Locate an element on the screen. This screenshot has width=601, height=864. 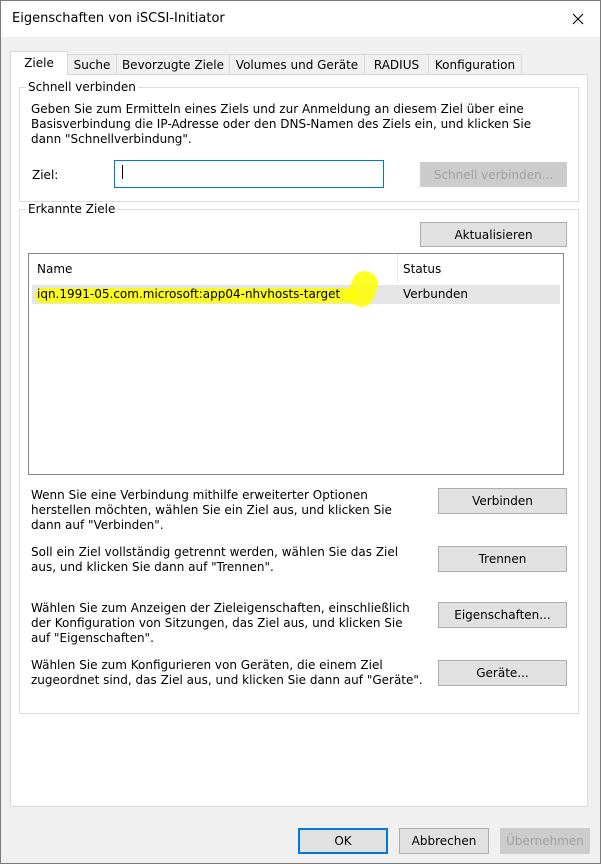
column-header-name: Name is located at coordinates (54, 269).